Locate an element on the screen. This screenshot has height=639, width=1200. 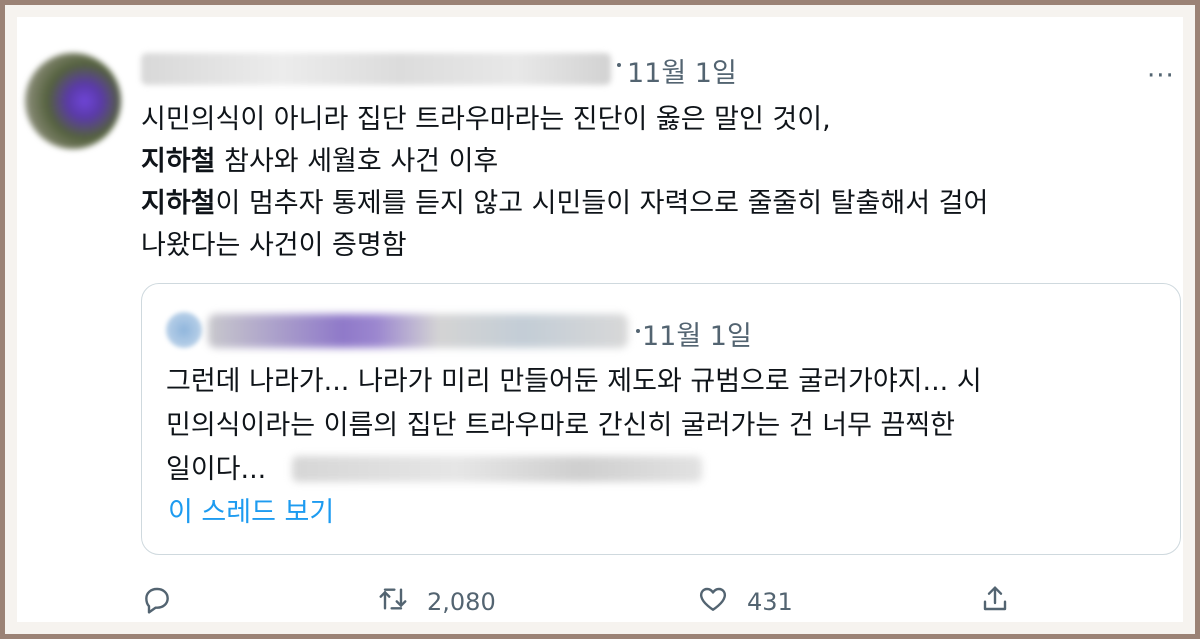
heart-icon is located at coordinates (713, 602).